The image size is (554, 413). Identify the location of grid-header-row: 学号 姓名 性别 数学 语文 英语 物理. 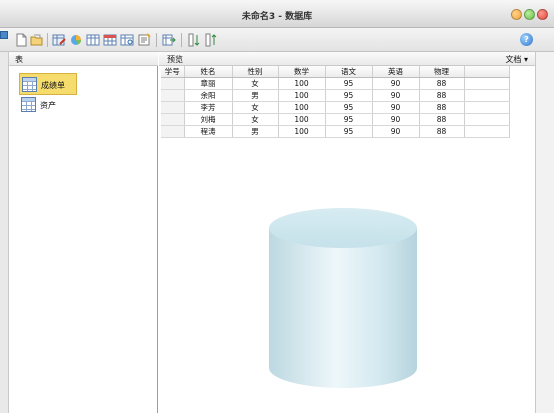
(335, 72).